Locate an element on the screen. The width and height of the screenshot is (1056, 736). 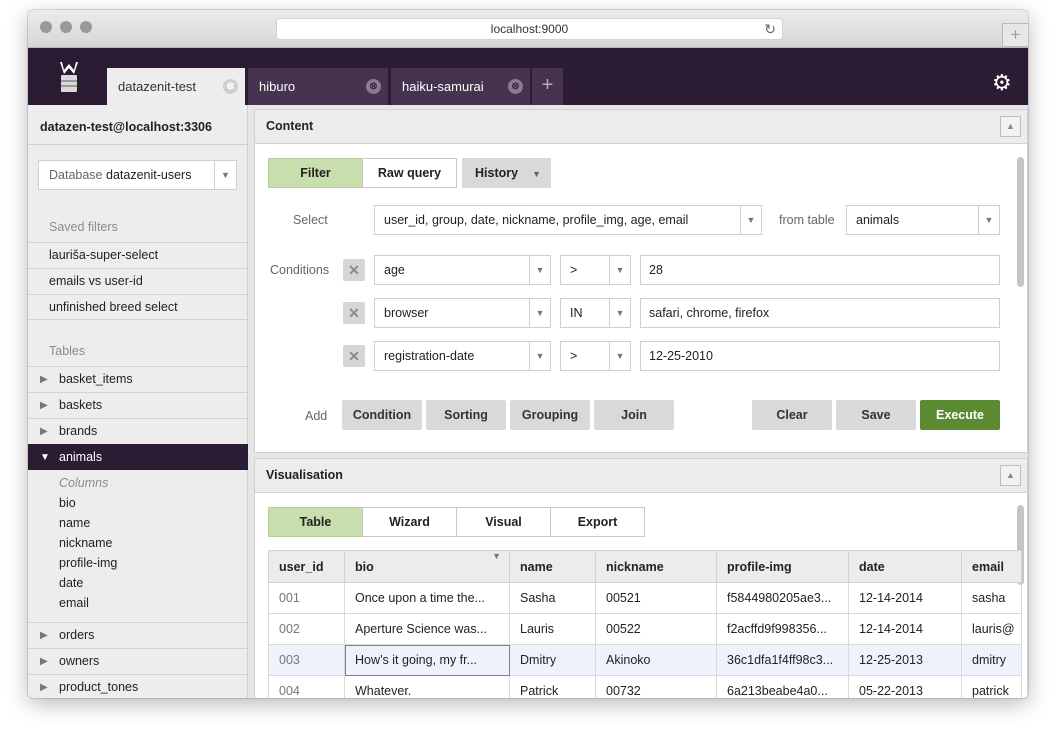
add-sorting-button: Sorting is located at coordinates (466, 415).